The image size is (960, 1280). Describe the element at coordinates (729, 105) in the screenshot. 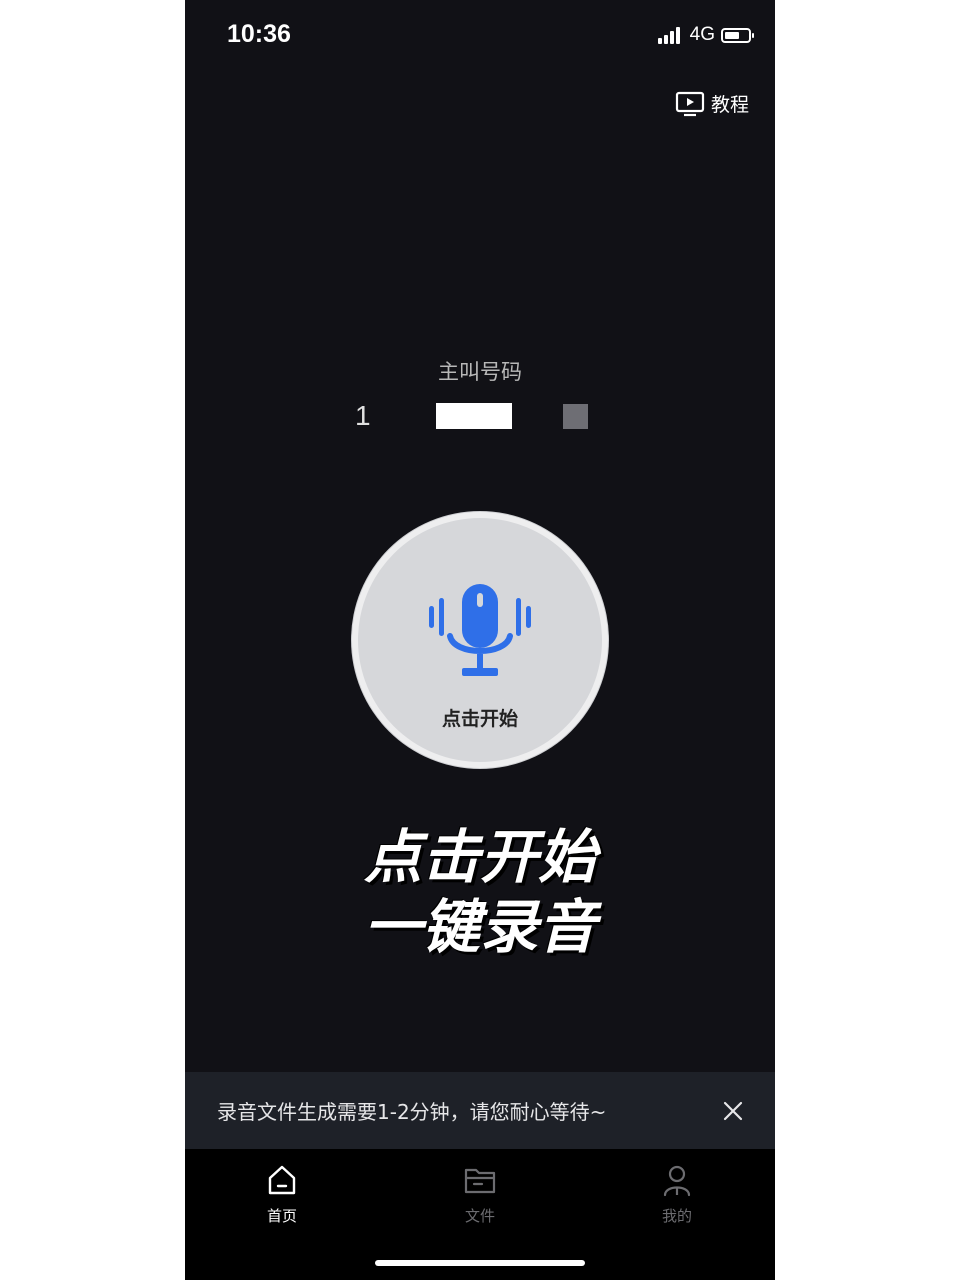

I see `tutorial-label: 教程` at that location.